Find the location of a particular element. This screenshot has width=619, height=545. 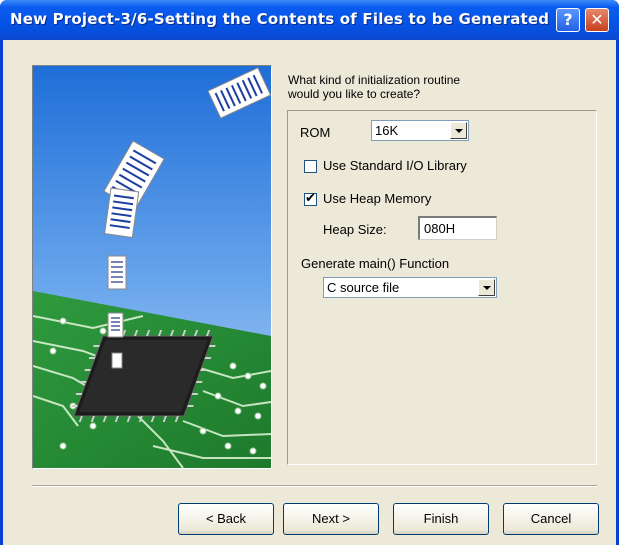

instruction-line-2: would you like to create? is located at coordinates (354, 94).